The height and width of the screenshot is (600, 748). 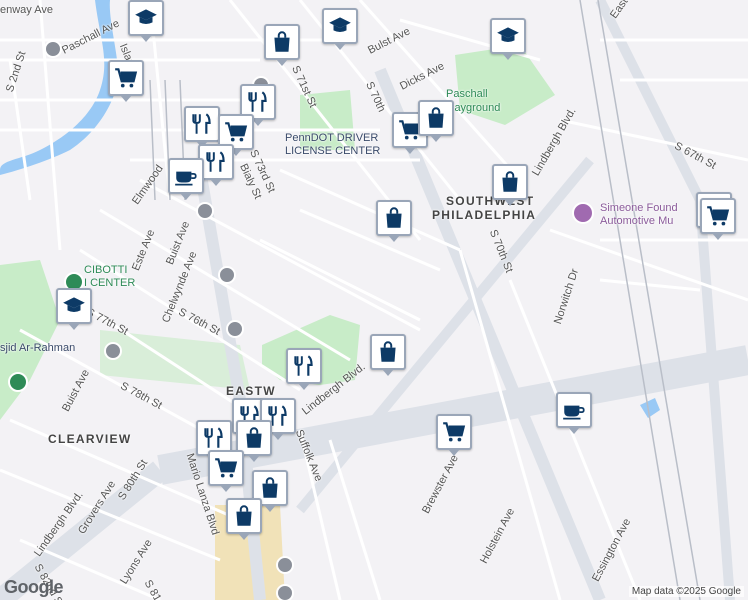 What do you see at coordinates (332, 138) in the screenshot?
I see `poi-label: PennDOT DRIVER` at bounding box center [332, 138].